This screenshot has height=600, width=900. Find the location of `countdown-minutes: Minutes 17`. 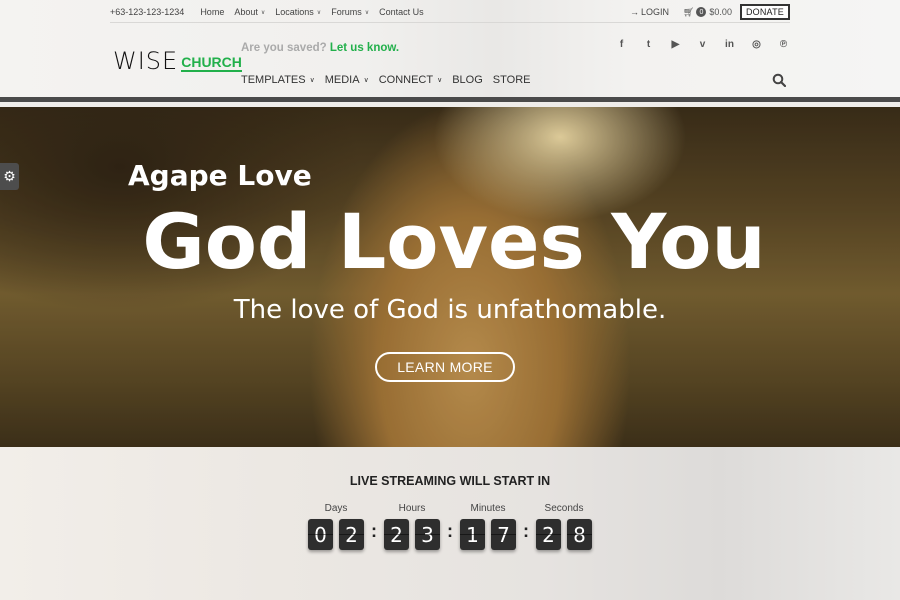

countdown-minutes: Minutes 17 is located at coordinates (488, 526).